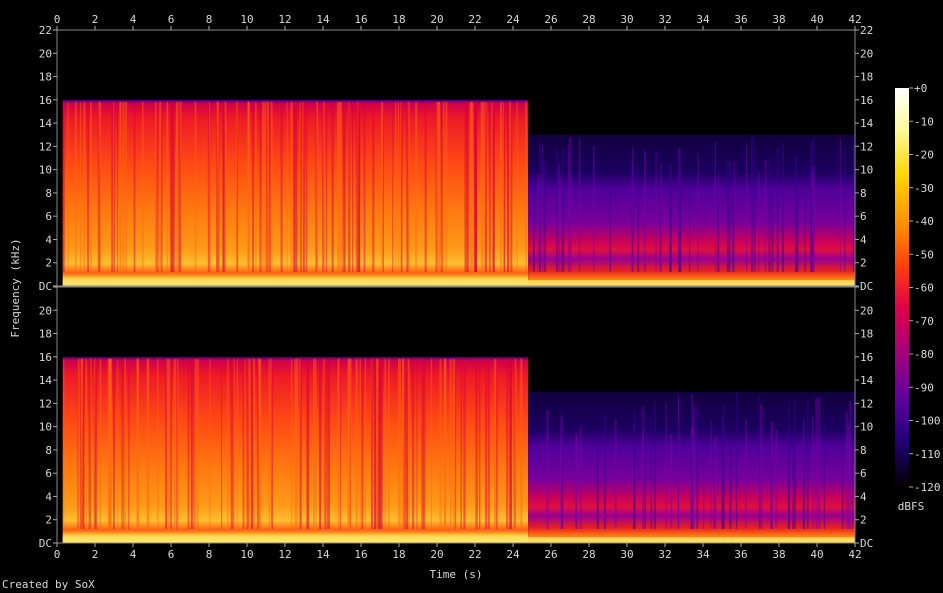 Image resolution: width=943 pixels, height=593 pixels. What do you see at coordinates (902, 287) in the screenshot?
I see `colorbar-gradient` at bounding box center [902, 287].